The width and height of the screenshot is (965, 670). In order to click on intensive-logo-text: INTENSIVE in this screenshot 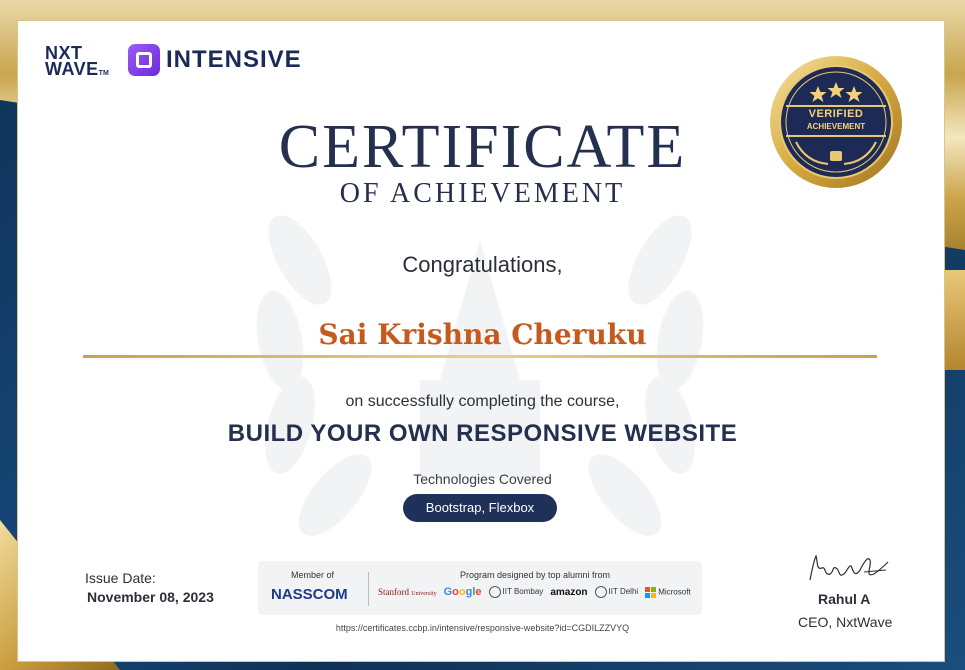, I will do `click(234, 59)`.